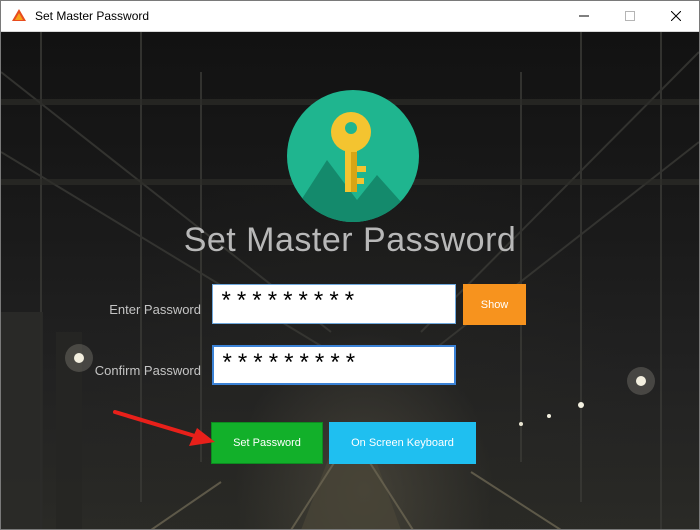  I want to click on minimize-button, so click(584, 16).